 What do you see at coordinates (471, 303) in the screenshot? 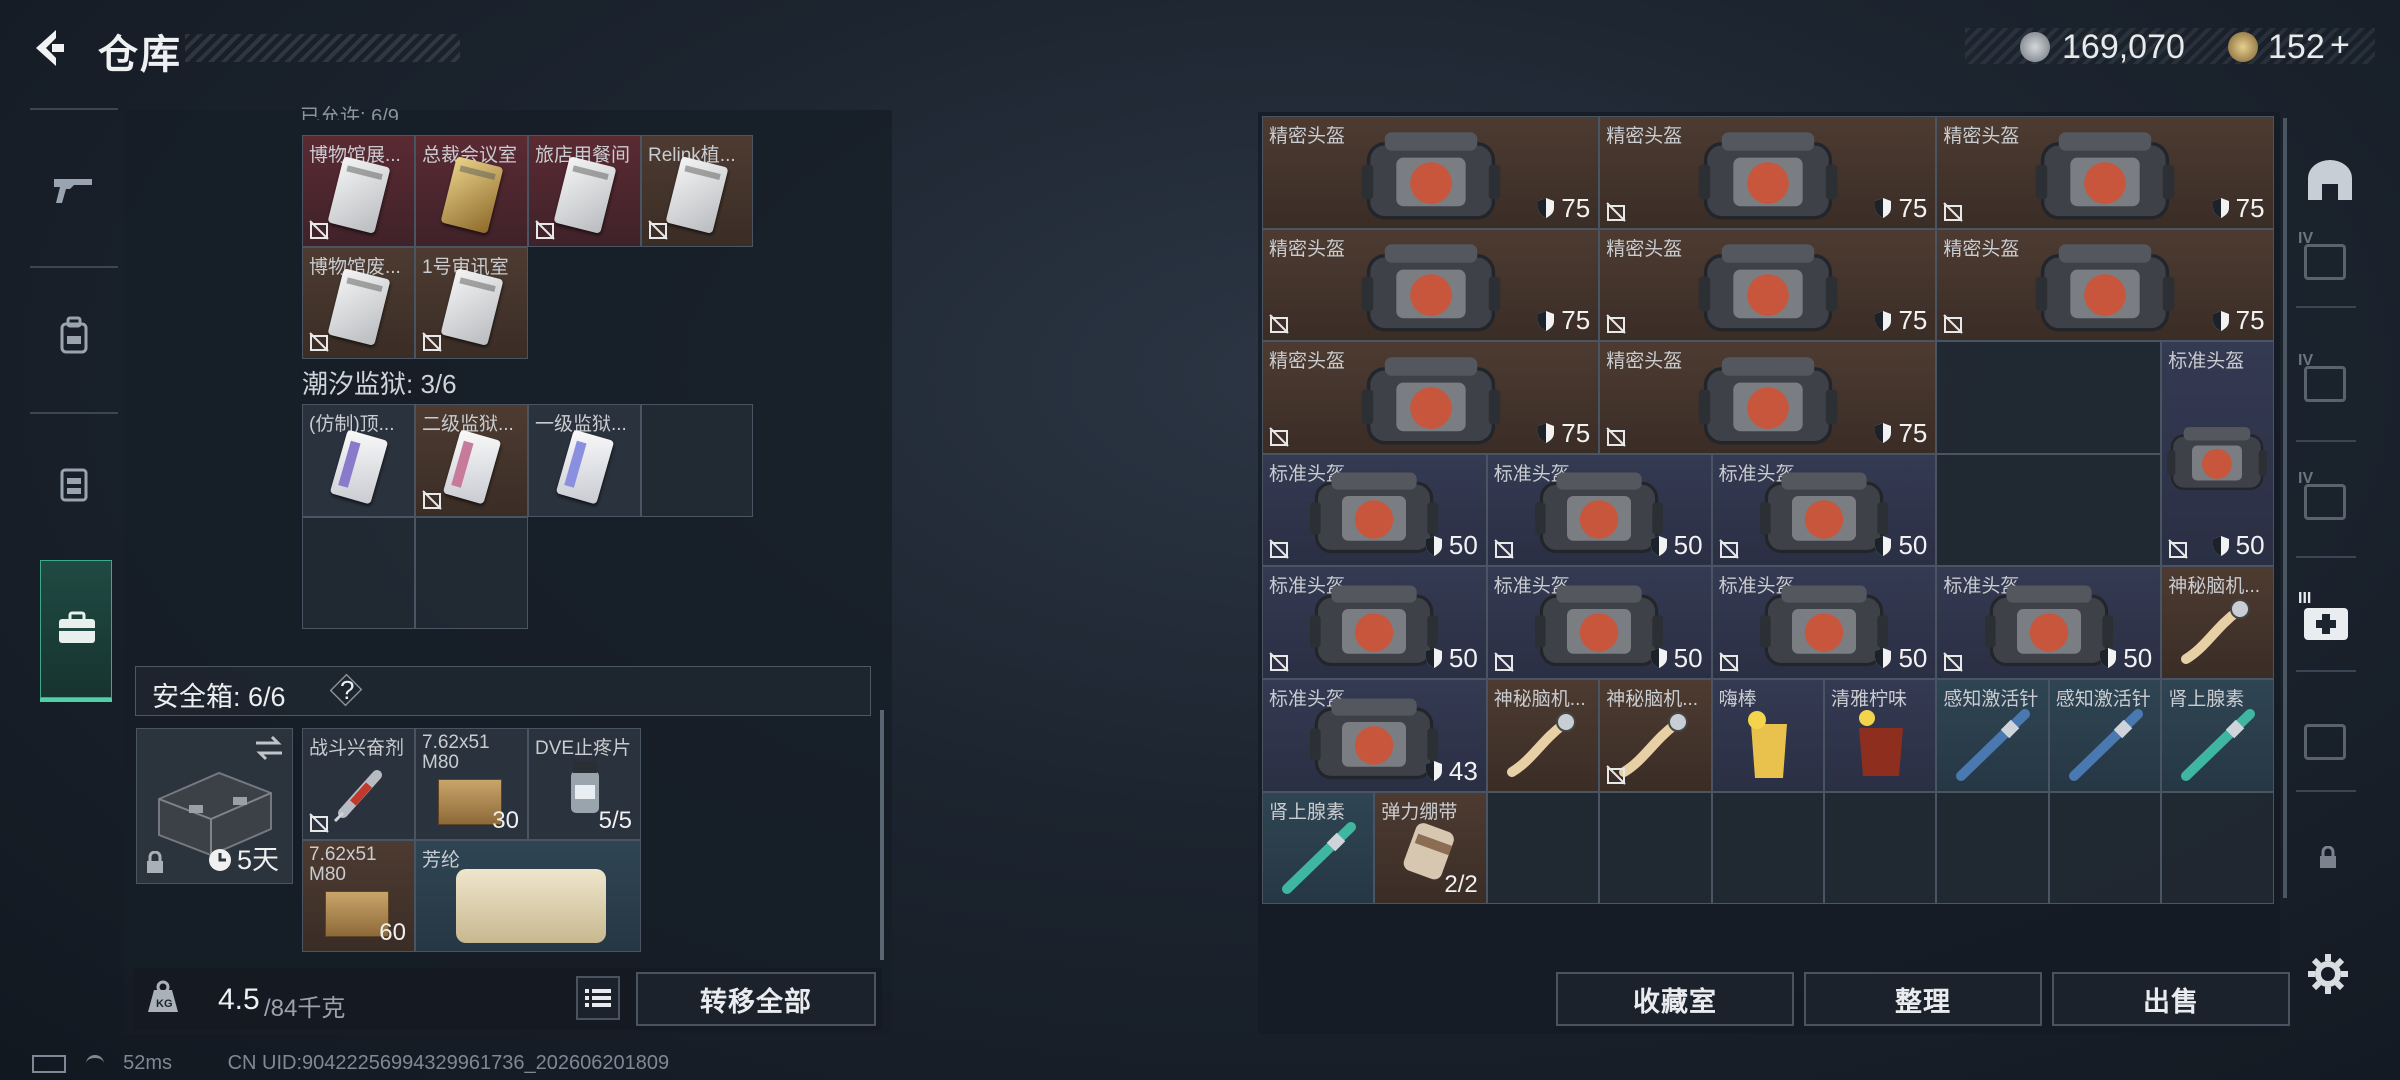
I see `item-slot: 1号审讯室` at bounding box center [471, 303].